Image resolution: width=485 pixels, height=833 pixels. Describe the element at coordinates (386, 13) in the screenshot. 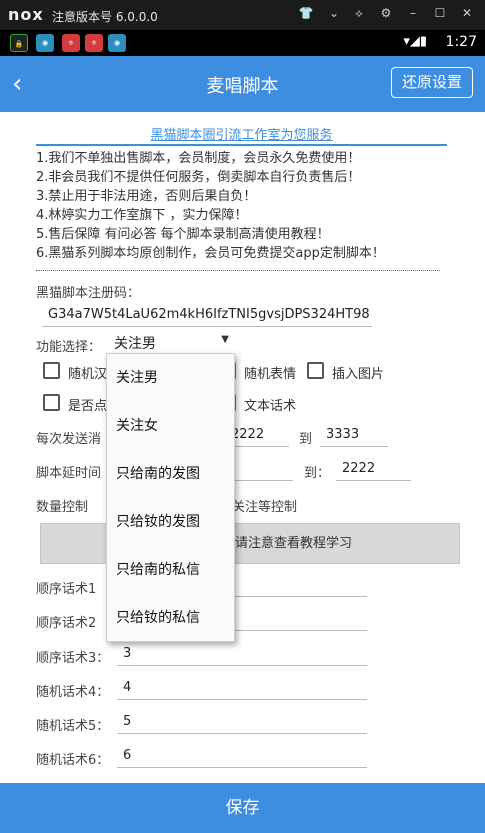

I see `gear-icon: ⚙` at that location.